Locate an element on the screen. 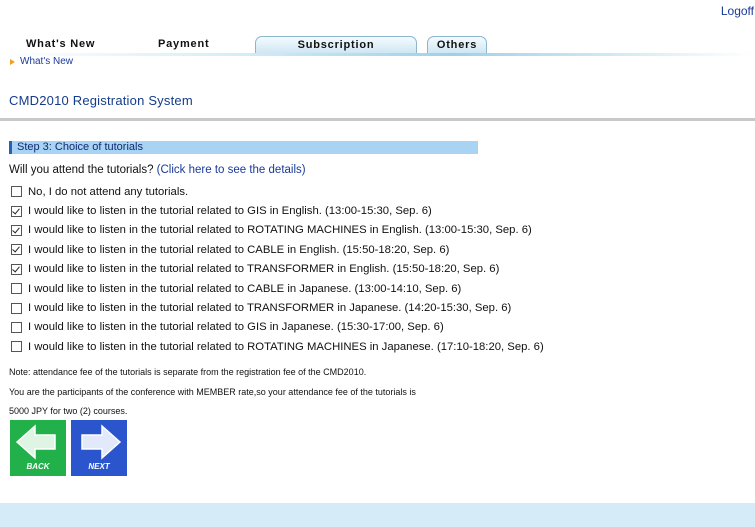 The image size is (755, 527). tutorial-option: No, I do not attend any tutorials. is located at coordinates (277, 191).